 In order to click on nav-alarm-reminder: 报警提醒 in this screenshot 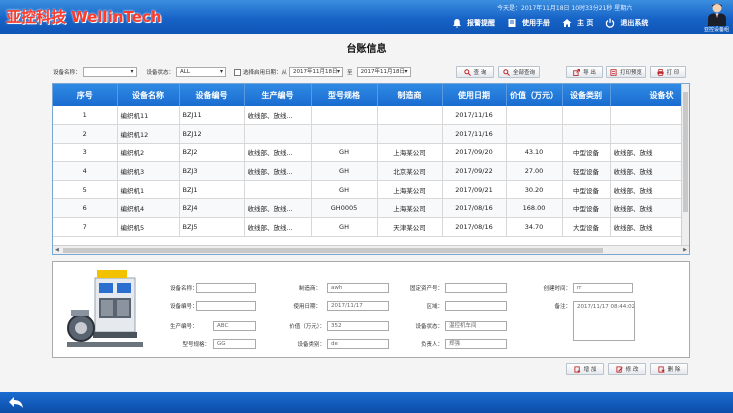, I will do `click(473, 23)`.